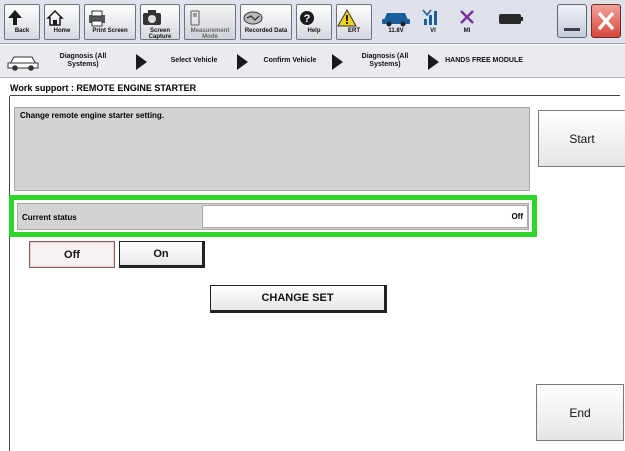 This screenshot has height=451, width=625. Describe the element at coordinates (298, 299) in the screenshot. I see `change-set-button: CHANGE SET` at that location.